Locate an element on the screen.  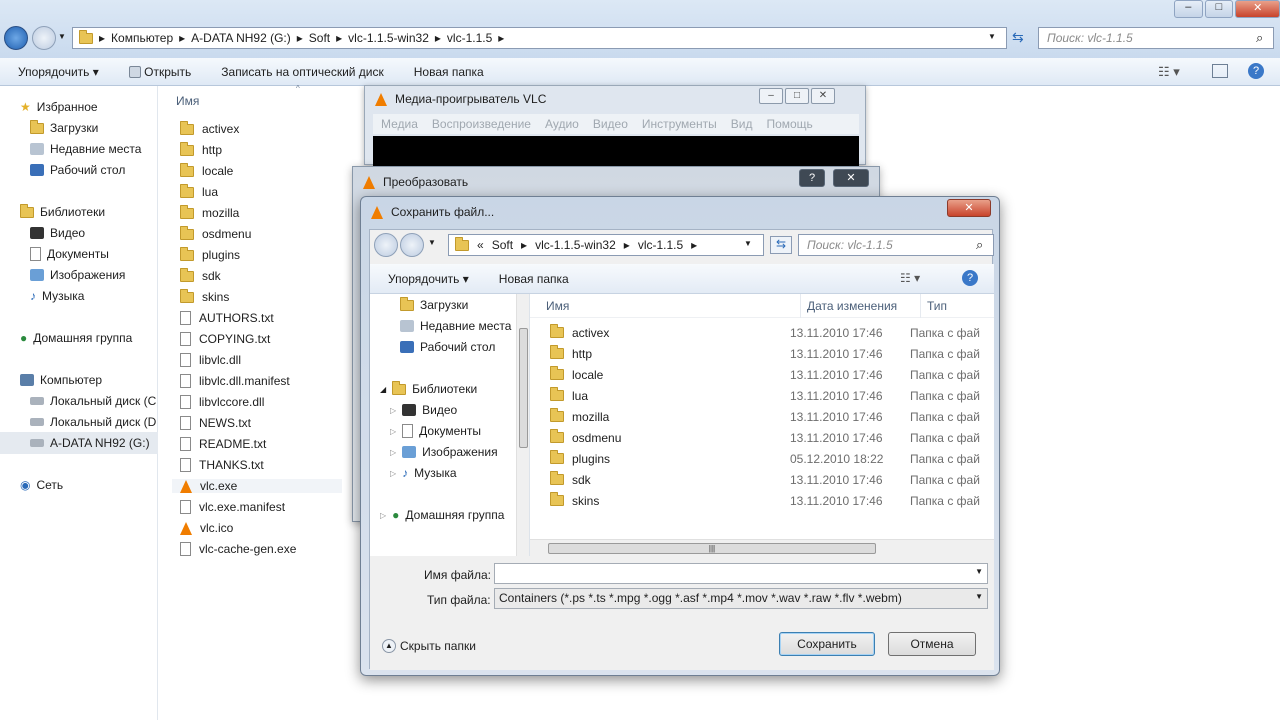
help-icon: ? is located at coordinates (970, 278).